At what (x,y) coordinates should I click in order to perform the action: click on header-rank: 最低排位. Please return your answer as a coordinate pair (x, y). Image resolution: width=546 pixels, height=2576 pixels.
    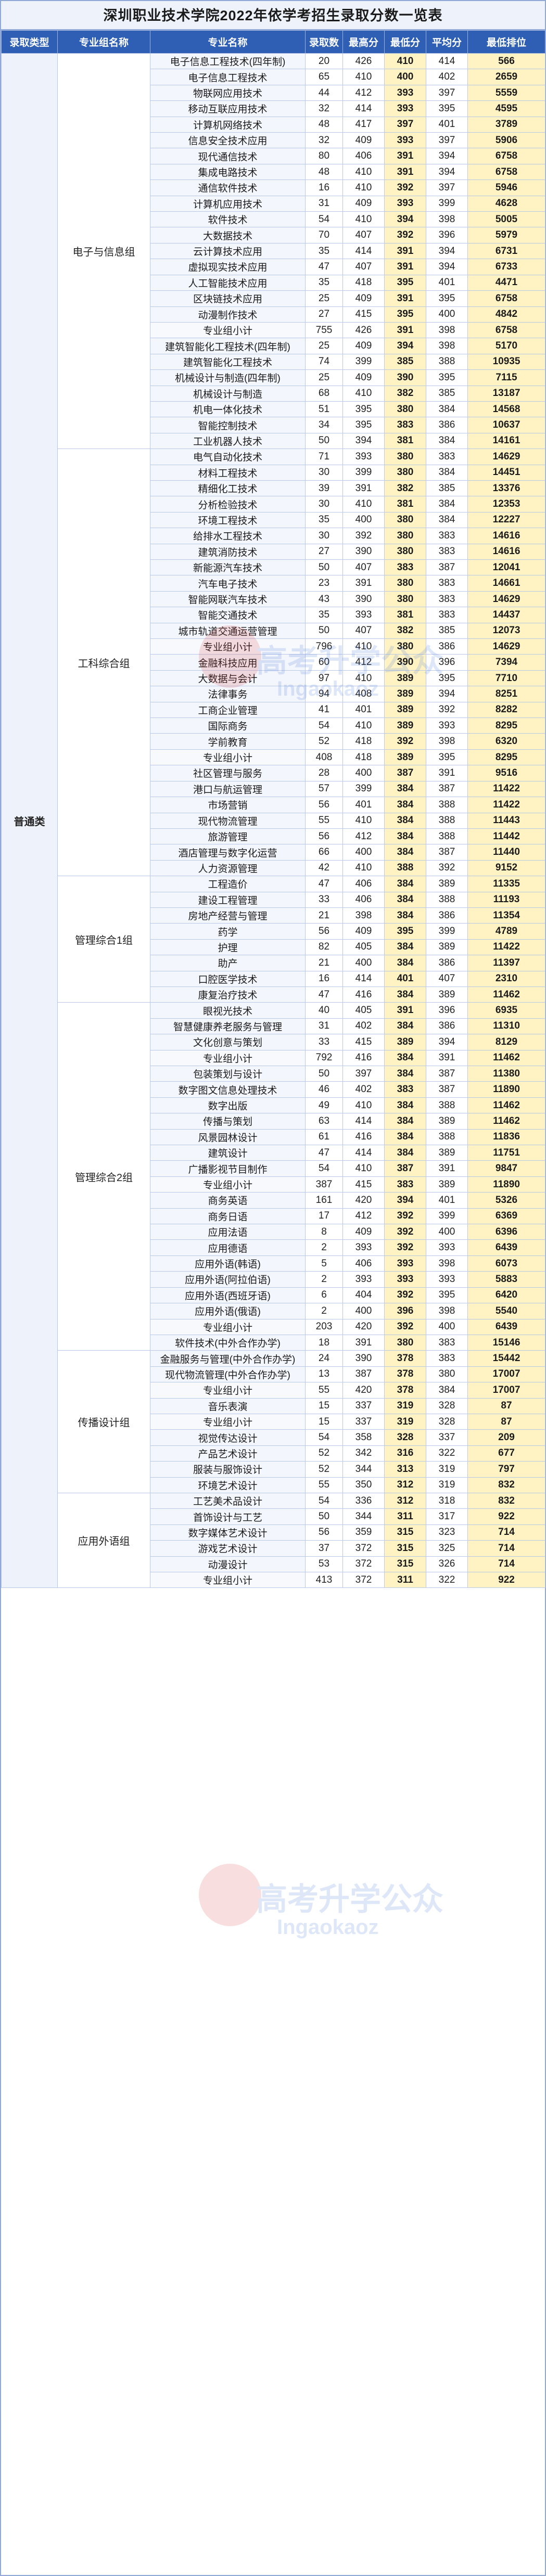
    Looking at the image, I should click on (506, 42).